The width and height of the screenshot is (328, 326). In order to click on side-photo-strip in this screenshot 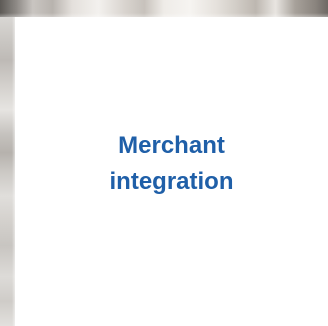, I will do `click(7, 171)`.